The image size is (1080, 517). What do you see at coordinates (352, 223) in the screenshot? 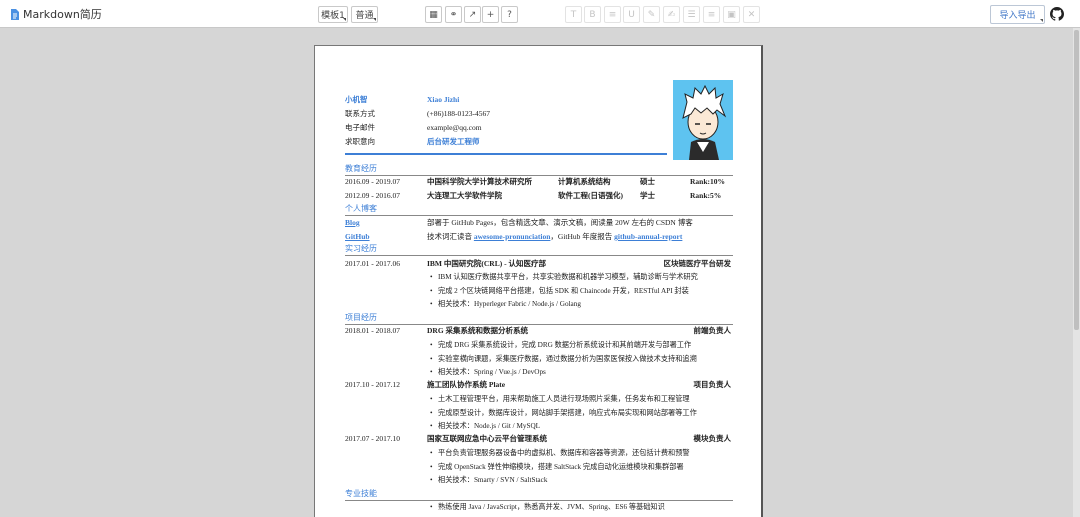
I see `blog-link: Blog` at bounding box center [352, 223].